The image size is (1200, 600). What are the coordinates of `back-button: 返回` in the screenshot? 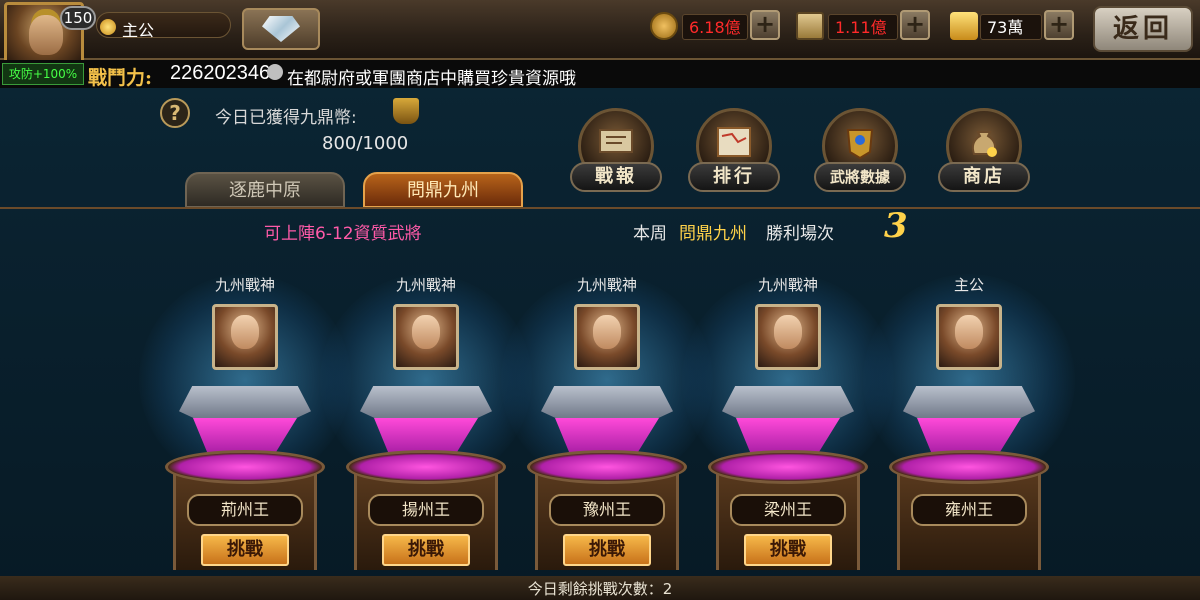 It's located at (1143, 29).